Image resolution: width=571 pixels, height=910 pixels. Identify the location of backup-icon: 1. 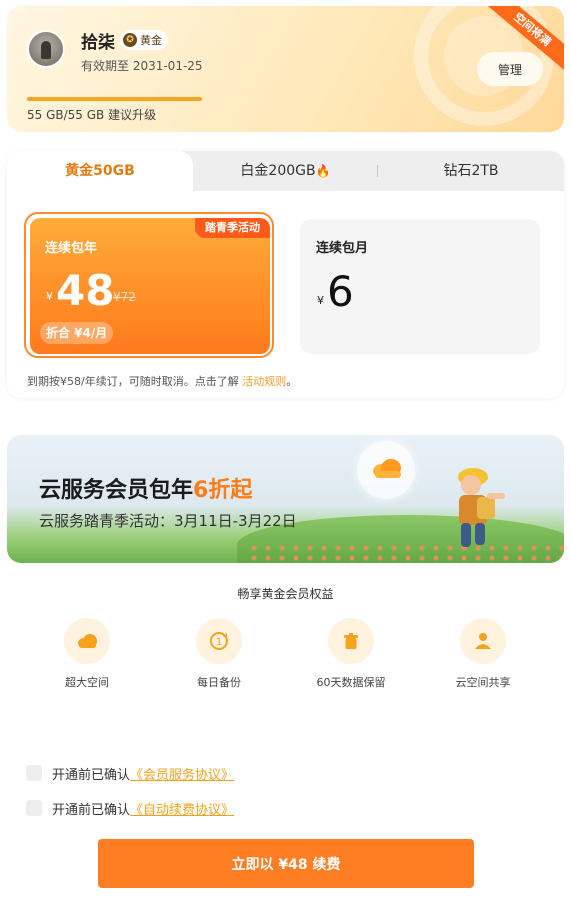
(219, 641).